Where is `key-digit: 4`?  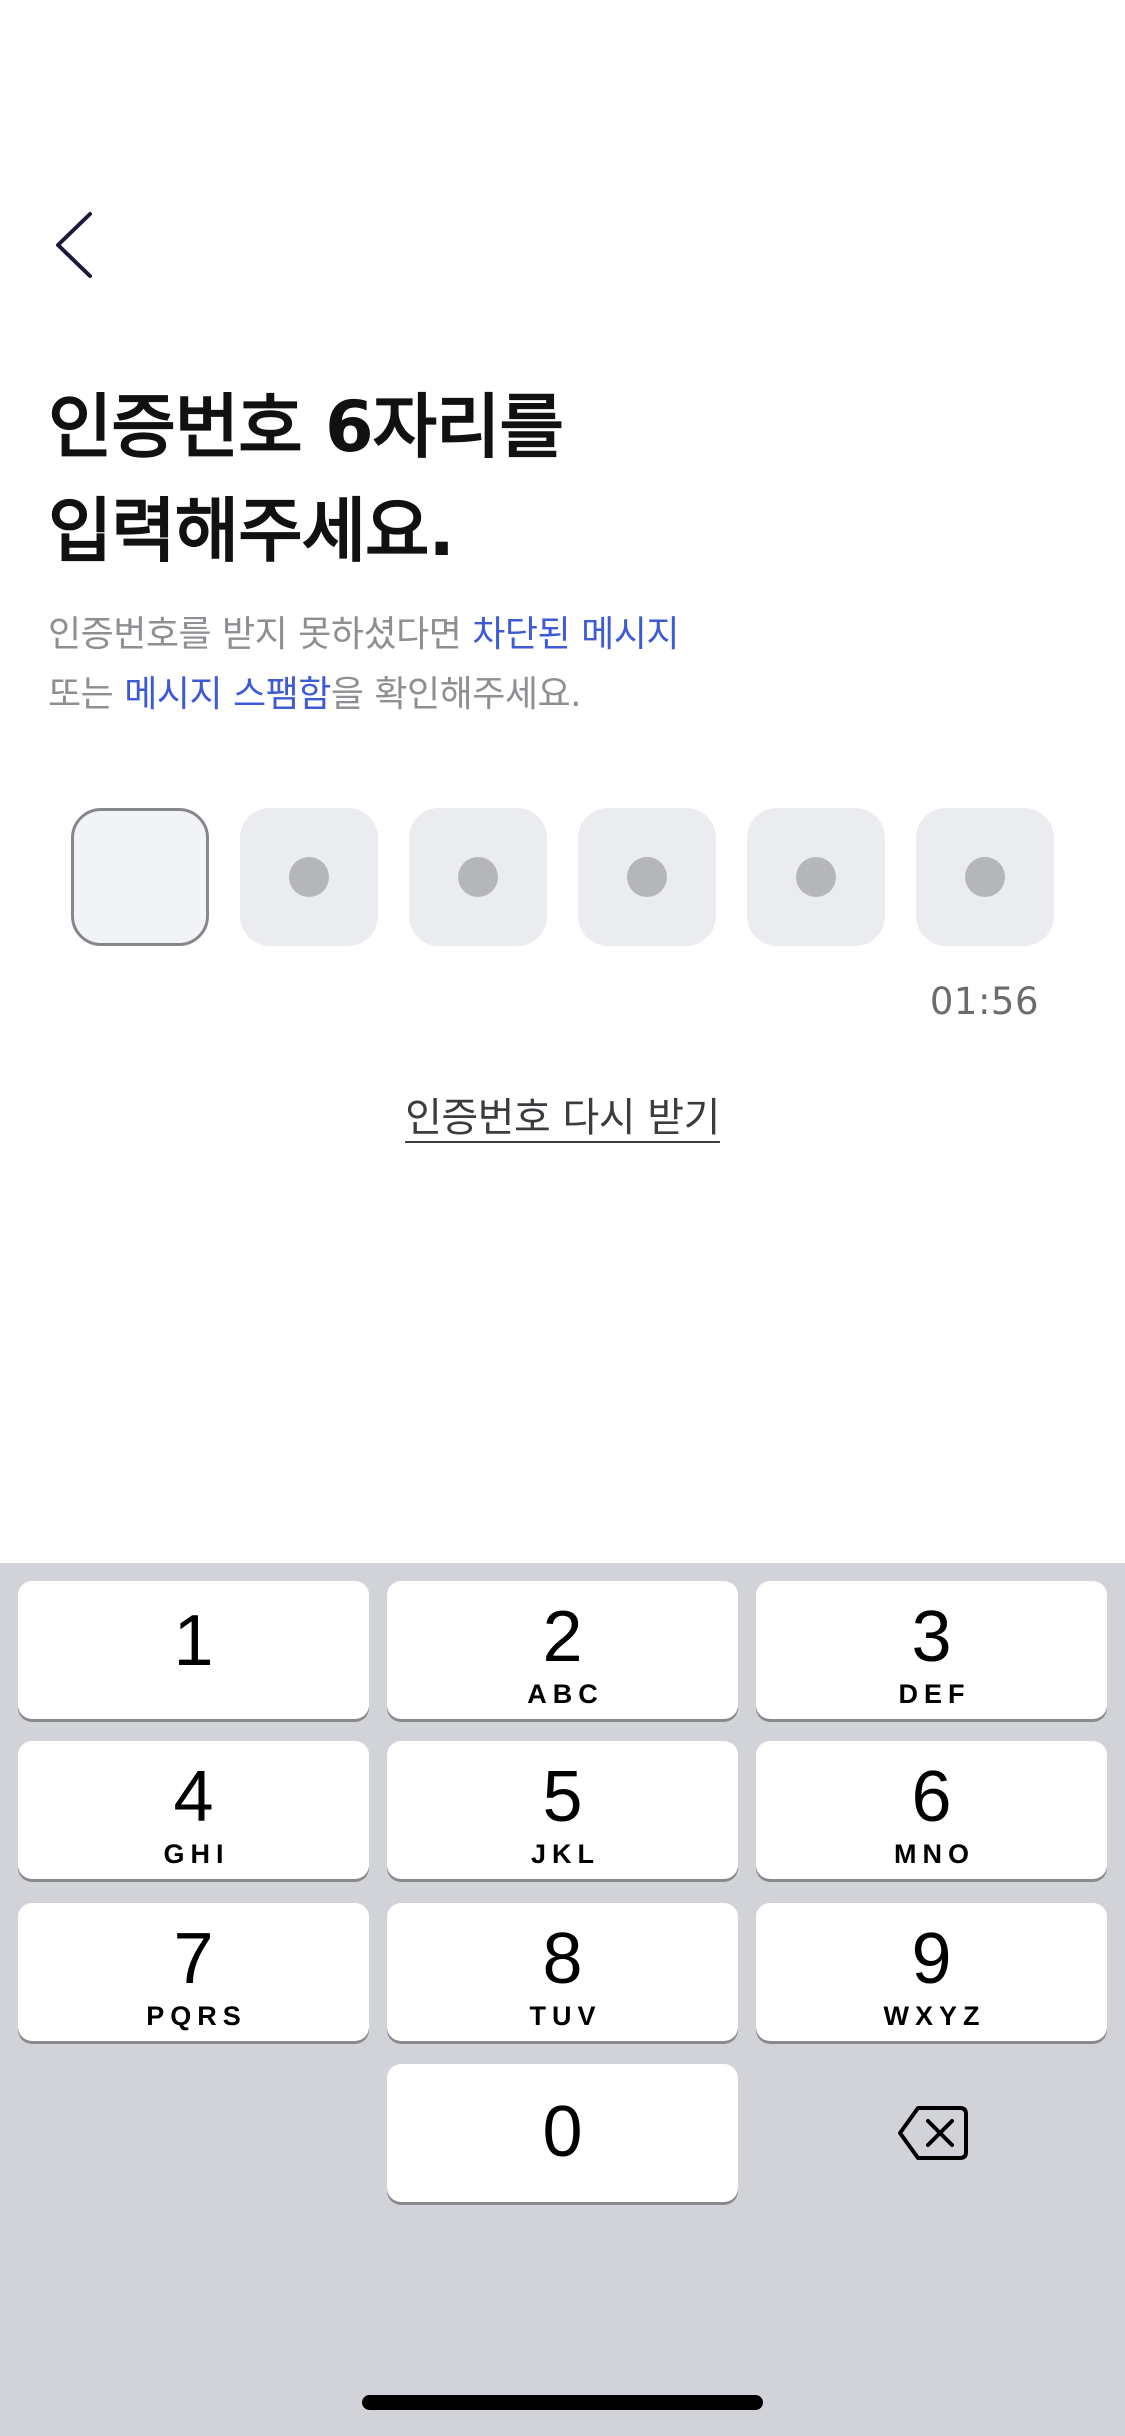
key-digit: 4 is located at coordinates (193, 1797).